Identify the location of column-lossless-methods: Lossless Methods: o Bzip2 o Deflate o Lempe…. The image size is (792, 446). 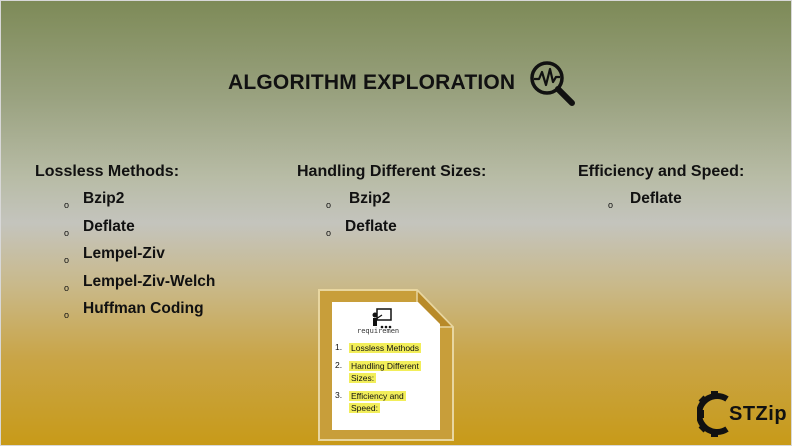
(125, 245).